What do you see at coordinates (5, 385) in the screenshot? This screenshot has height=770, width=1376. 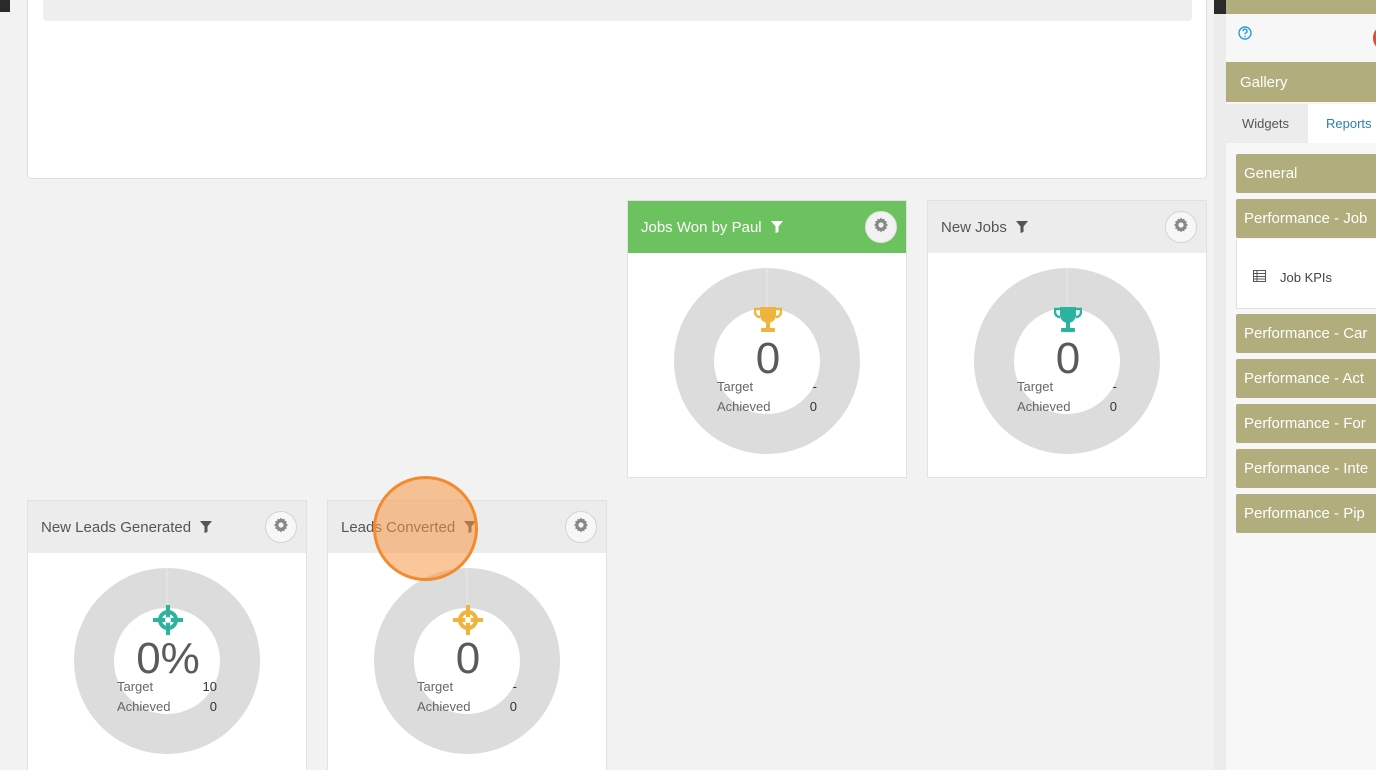 I see `left-edge` at bounding box center [5, 385].